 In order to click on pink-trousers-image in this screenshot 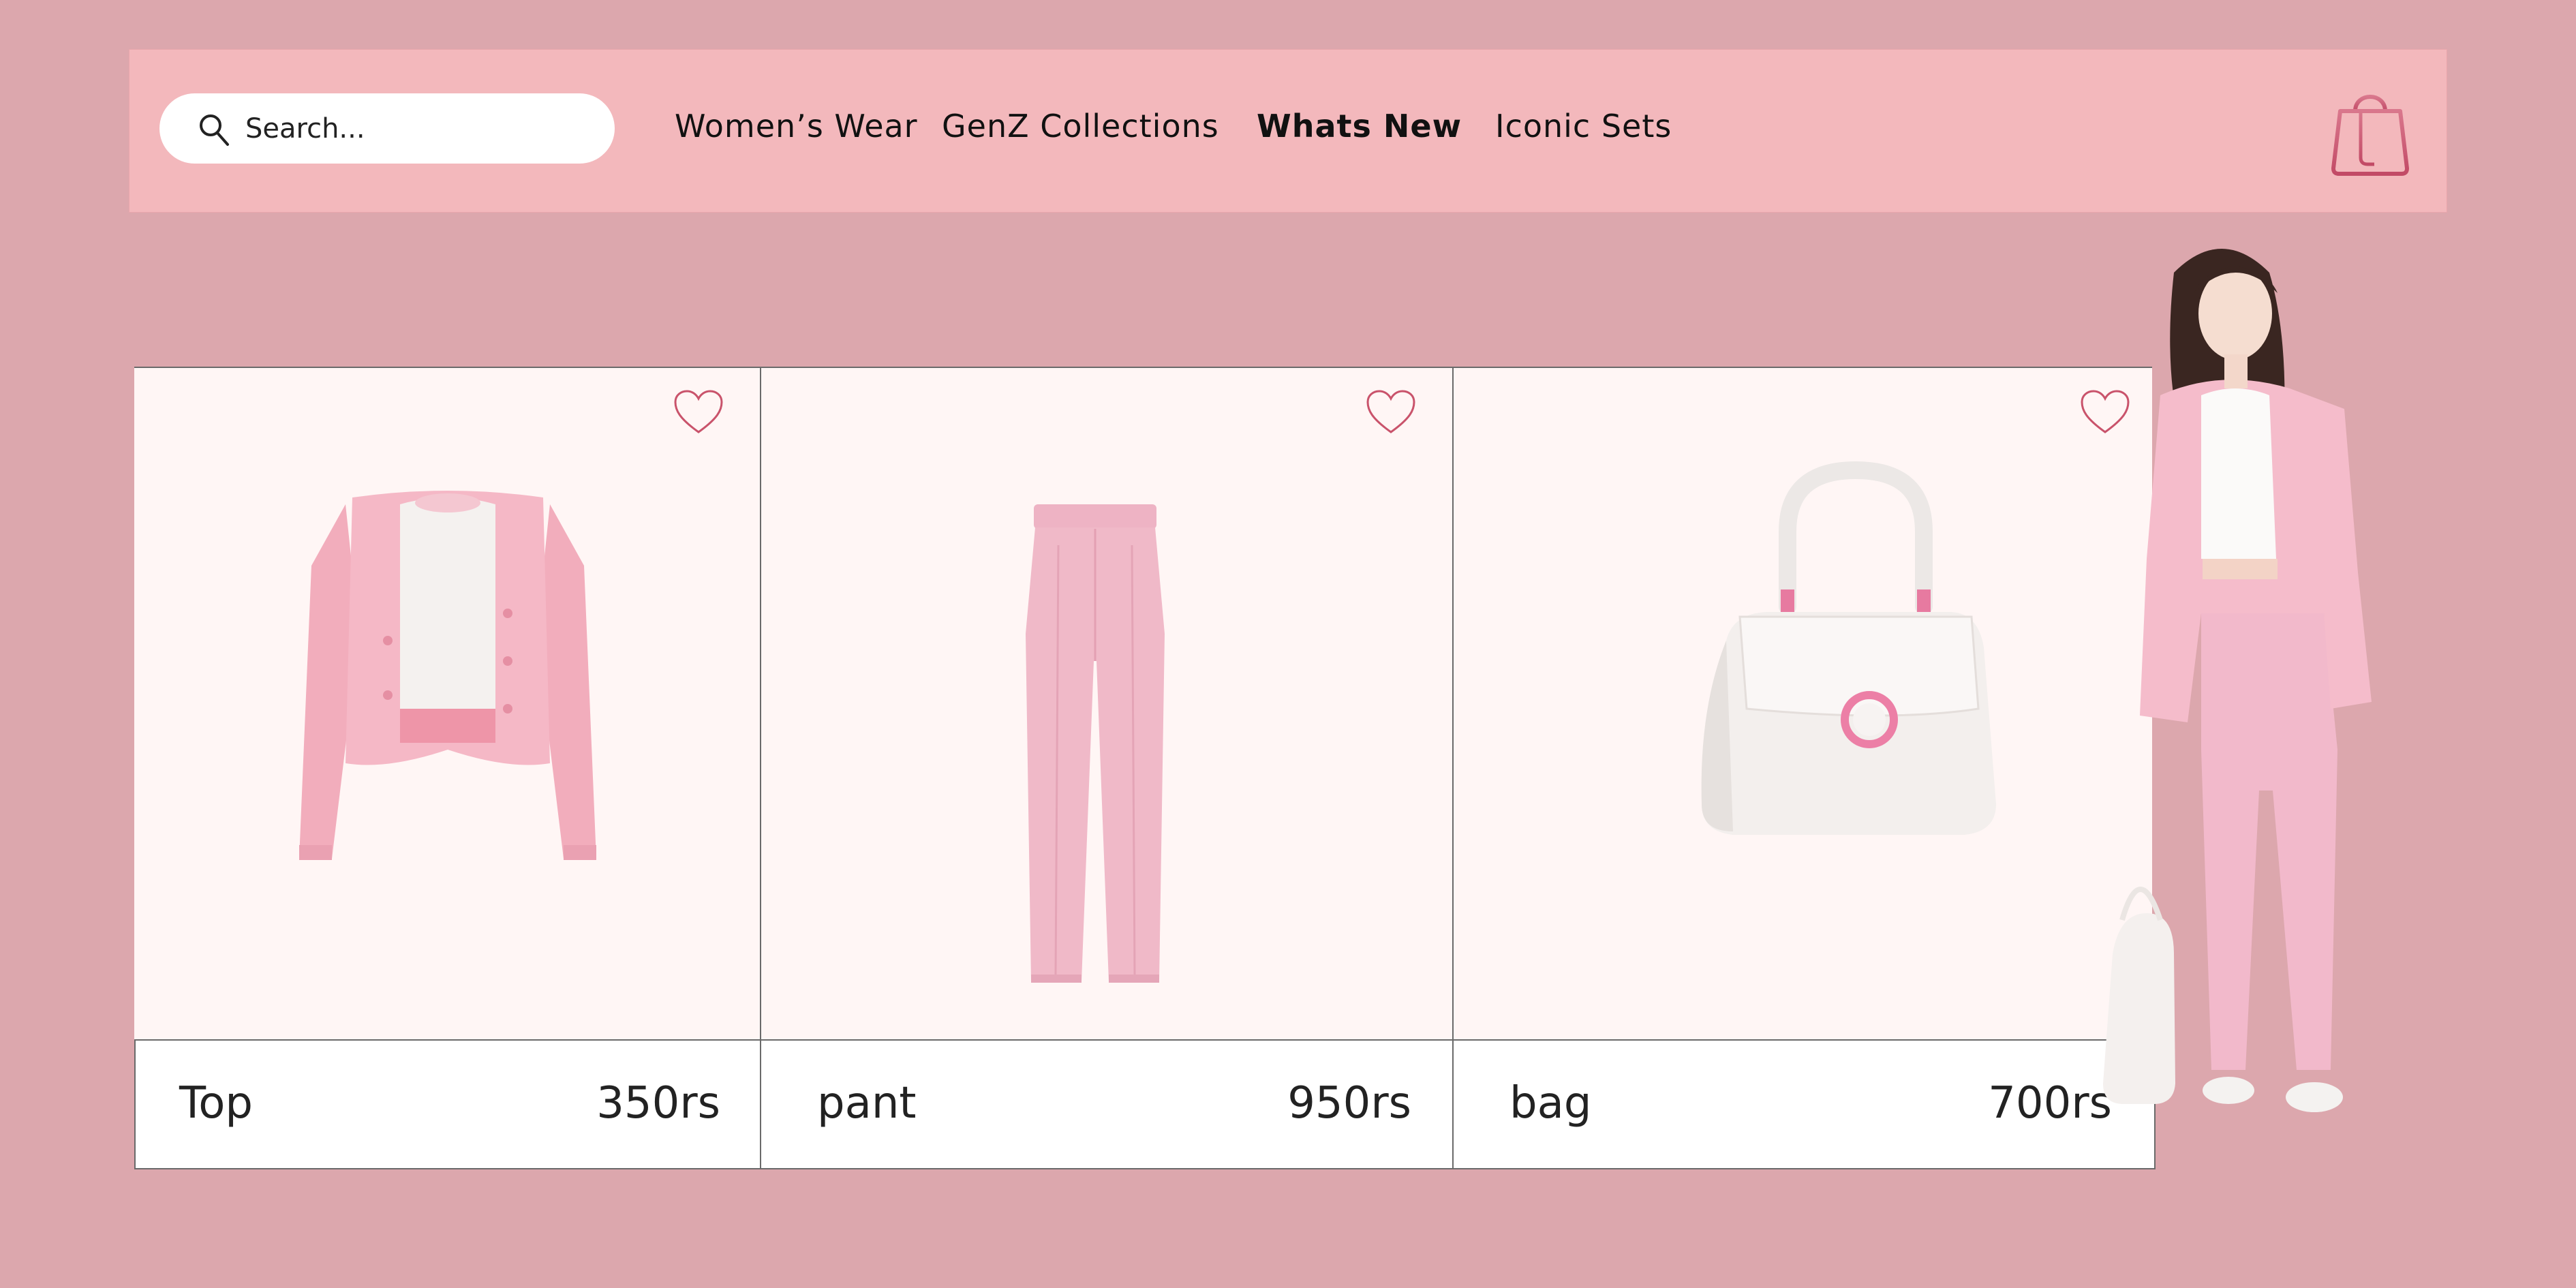, I will do `click(1095, 743)`.